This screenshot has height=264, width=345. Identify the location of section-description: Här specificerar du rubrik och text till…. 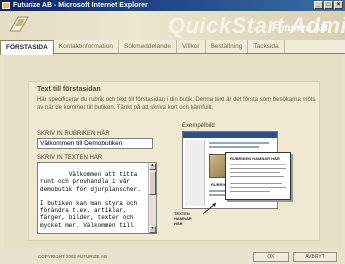
(176, 104).